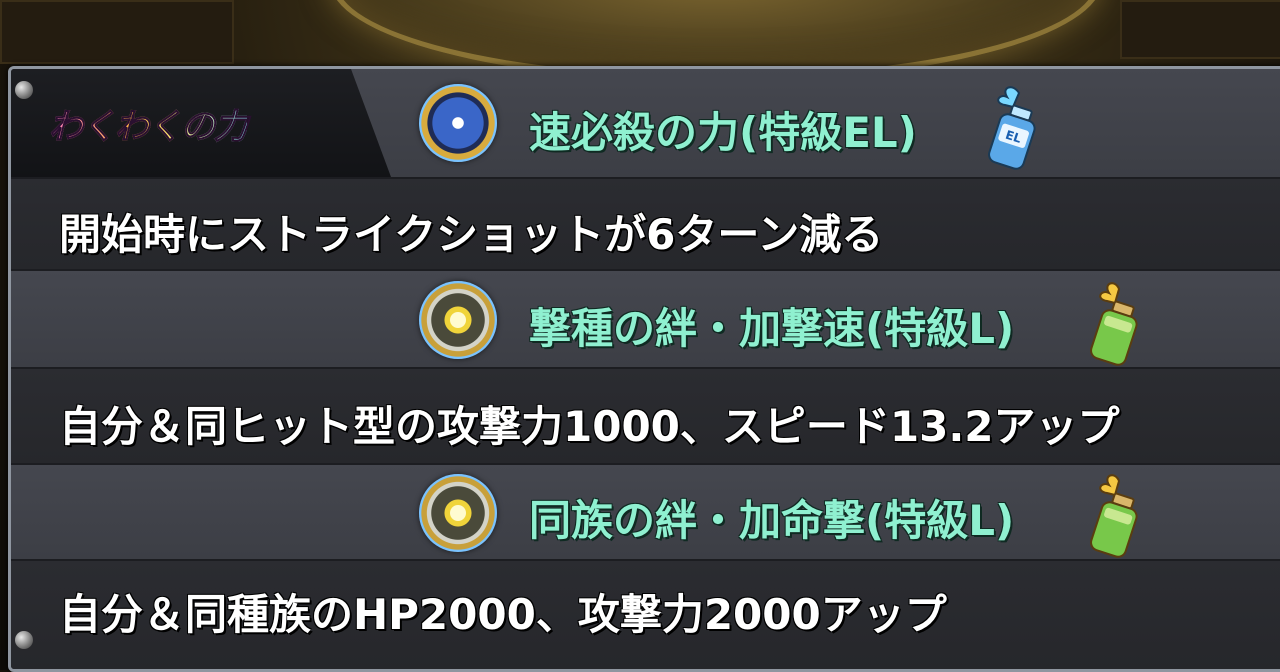 This screenshot has height=672, width=1280. Describe the element at coordinates (458, 513) in the screenshot. I see `tribe-bond-icon` at that location.